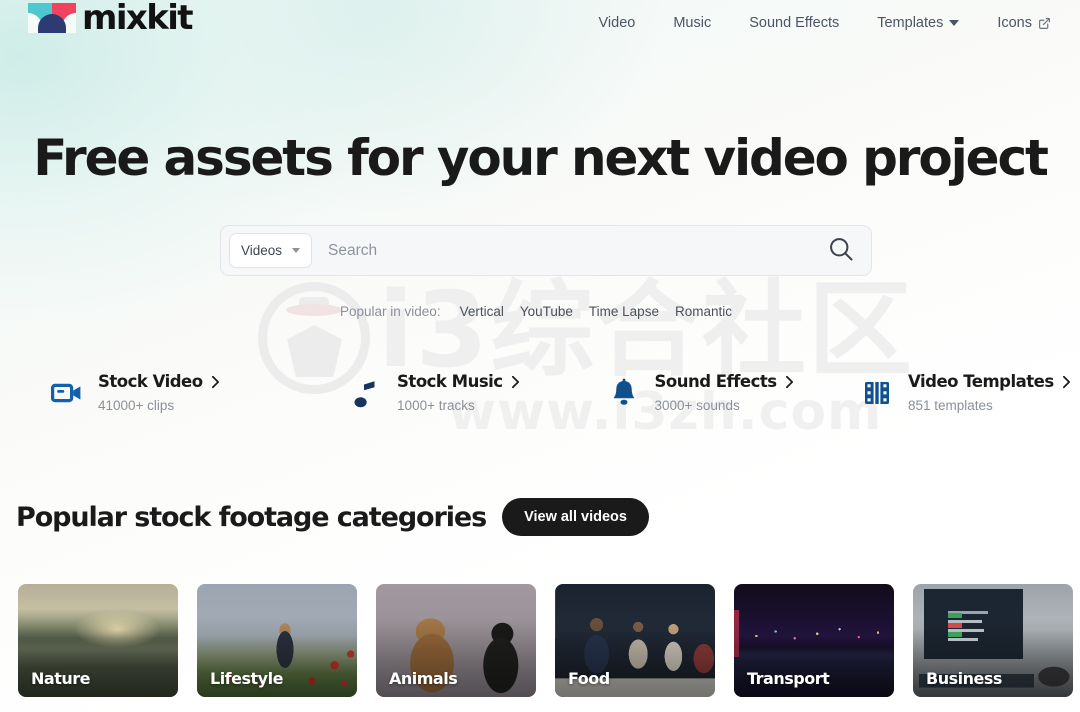 The height and width of the screenshot is (712, 1080). Describe the element at coordinates (981, 381) in the screenshot. I see `shortcut-title: Video Templates` at that location.